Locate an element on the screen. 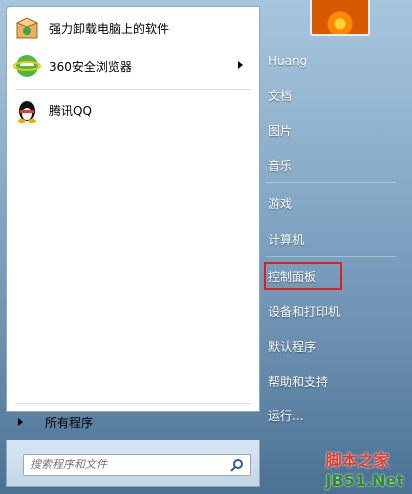 The width and height of the screenshot is (412, 494). uninstaller-box-icon is located at coordinates (27, 28).